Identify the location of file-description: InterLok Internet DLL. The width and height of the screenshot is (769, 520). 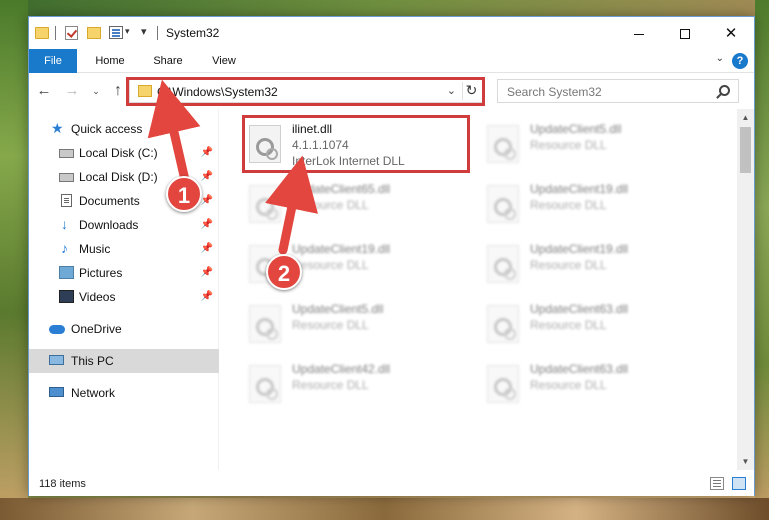
(348, 161).